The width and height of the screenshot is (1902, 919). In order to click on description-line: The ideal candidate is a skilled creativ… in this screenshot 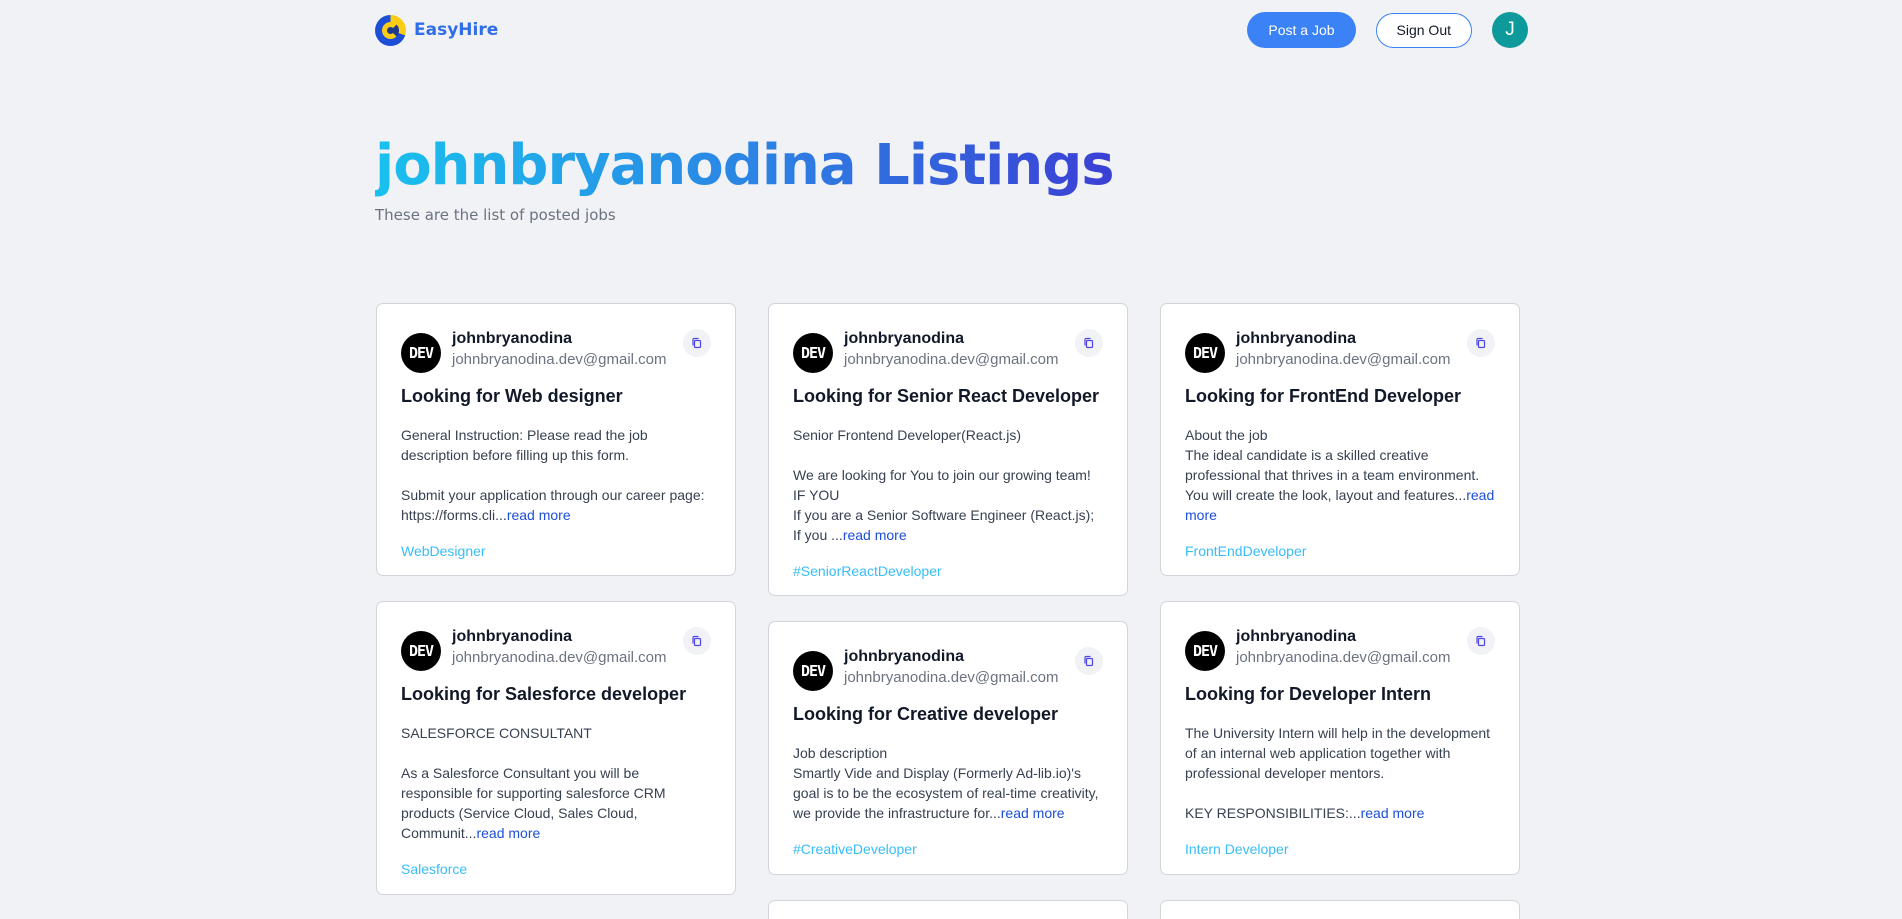, I will do `click(1307, 455)`.